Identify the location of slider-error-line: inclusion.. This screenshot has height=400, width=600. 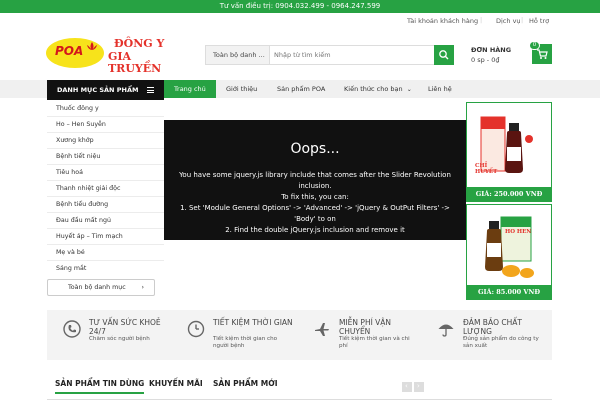
(315, 186).